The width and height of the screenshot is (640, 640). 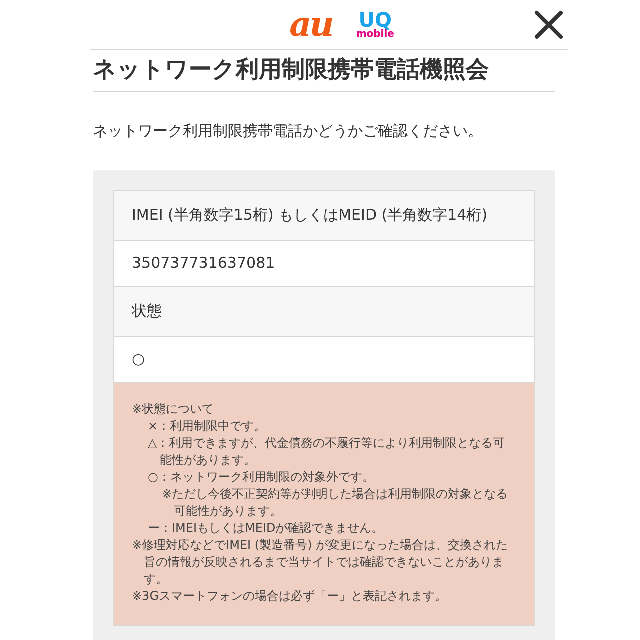 What do you see at coordinates (262, 477) in the screenshot?
I see `note-text: ○：ネットワーク利用制限の対象外です。` at bounding box center [262, 477].